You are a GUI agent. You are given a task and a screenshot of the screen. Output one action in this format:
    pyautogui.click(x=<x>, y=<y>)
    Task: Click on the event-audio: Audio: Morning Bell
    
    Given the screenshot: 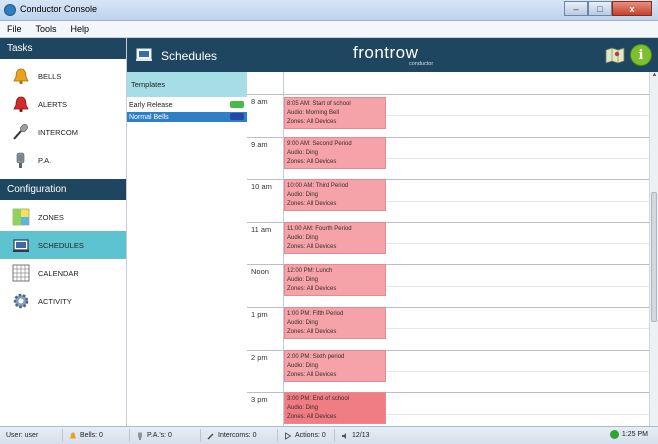 What is the action you would take?
    pyautogui.click(x=313, y=113)
    